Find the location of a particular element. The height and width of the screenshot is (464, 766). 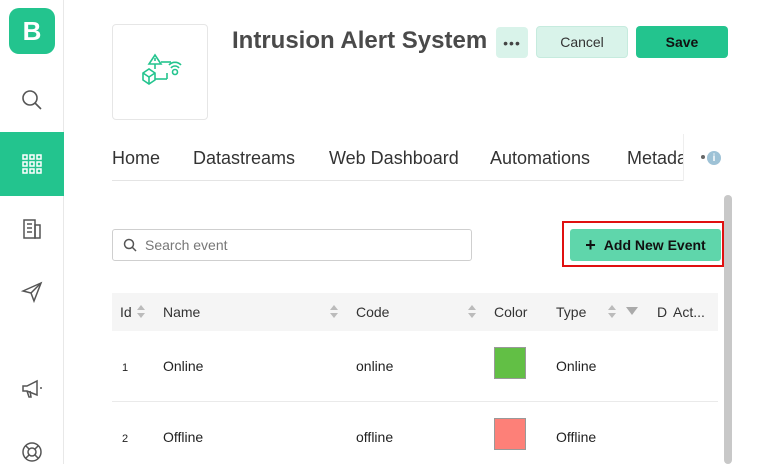

event-type: Offline is located at coordinates (576, 437).